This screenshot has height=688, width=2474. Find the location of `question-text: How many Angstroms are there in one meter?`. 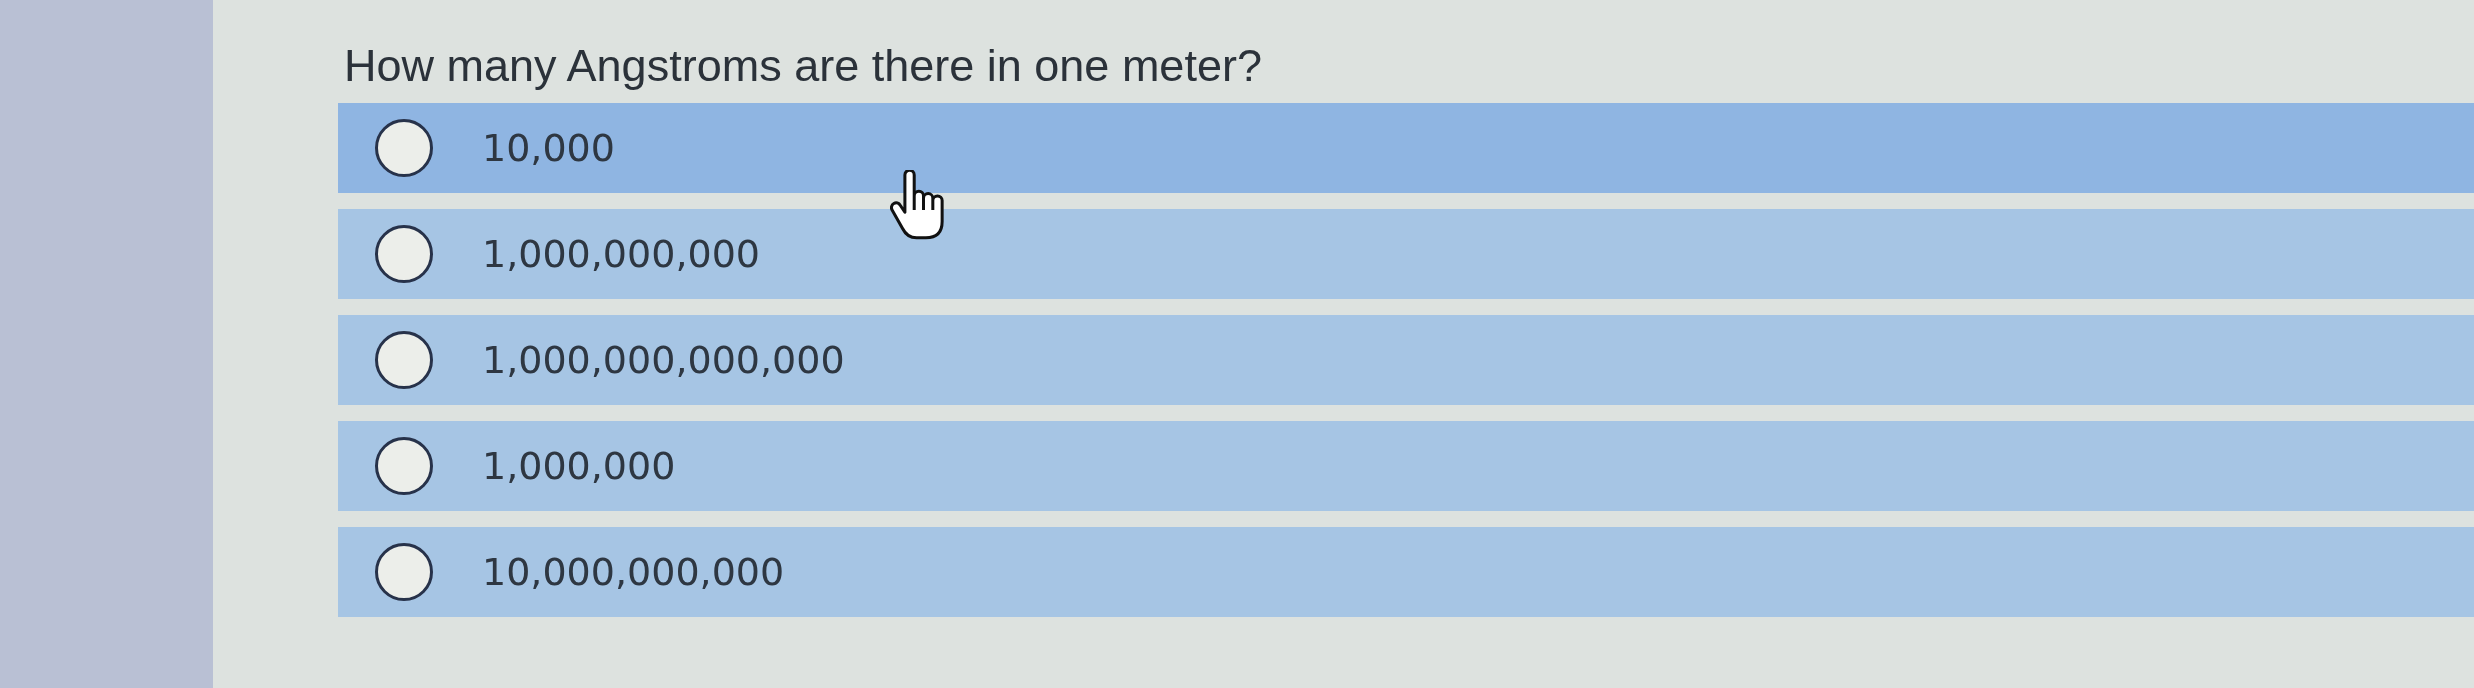

question-text: How many Angstroms are there in one meter? is located at coordinates (803, 65).